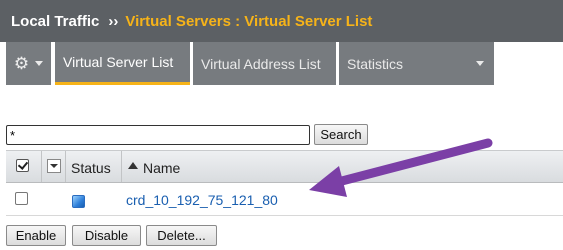  Describe the element at coordinates (261, 63) in the screenshot. I see `tab-label: Virtual Address List` at that location.